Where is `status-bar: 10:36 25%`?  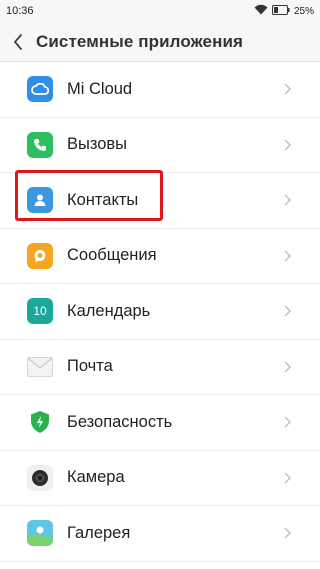
status-bar: 10:36 25% is located at coordinates (160, 11).